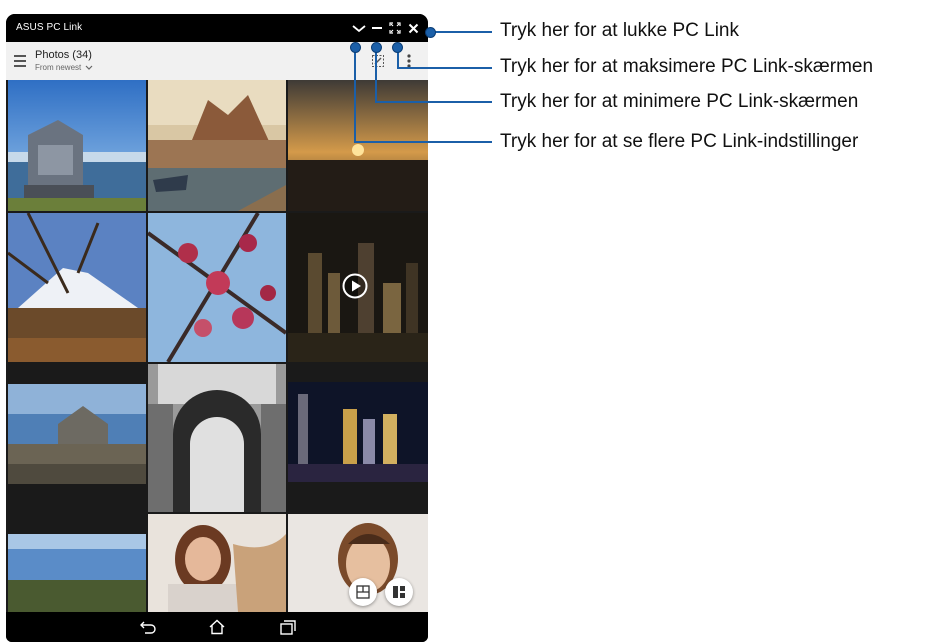 The image size is (933, 642). Describe the element at coordinates (397, 47) in the screenshot. I see `callout-dot-maximize` at that location.